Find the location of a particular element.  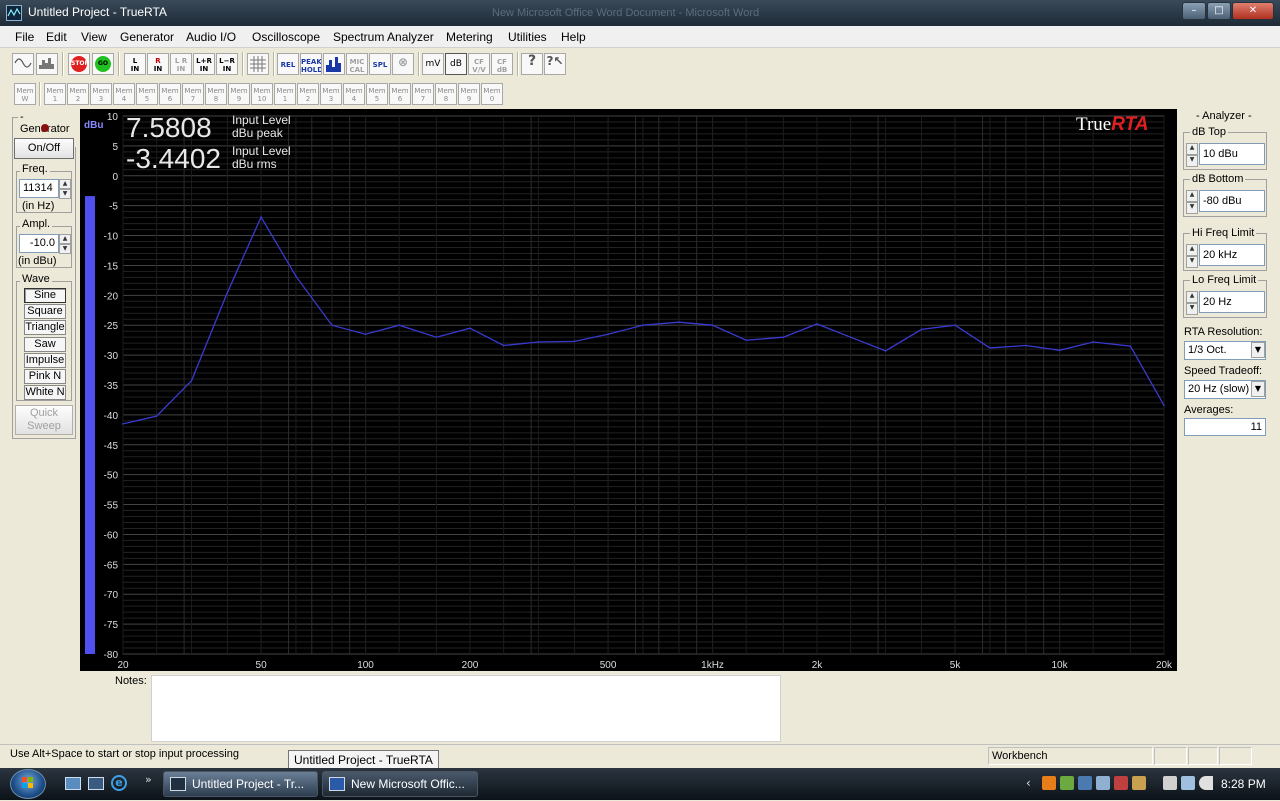

db-units-button: dB is located at coordinates (456, 64).